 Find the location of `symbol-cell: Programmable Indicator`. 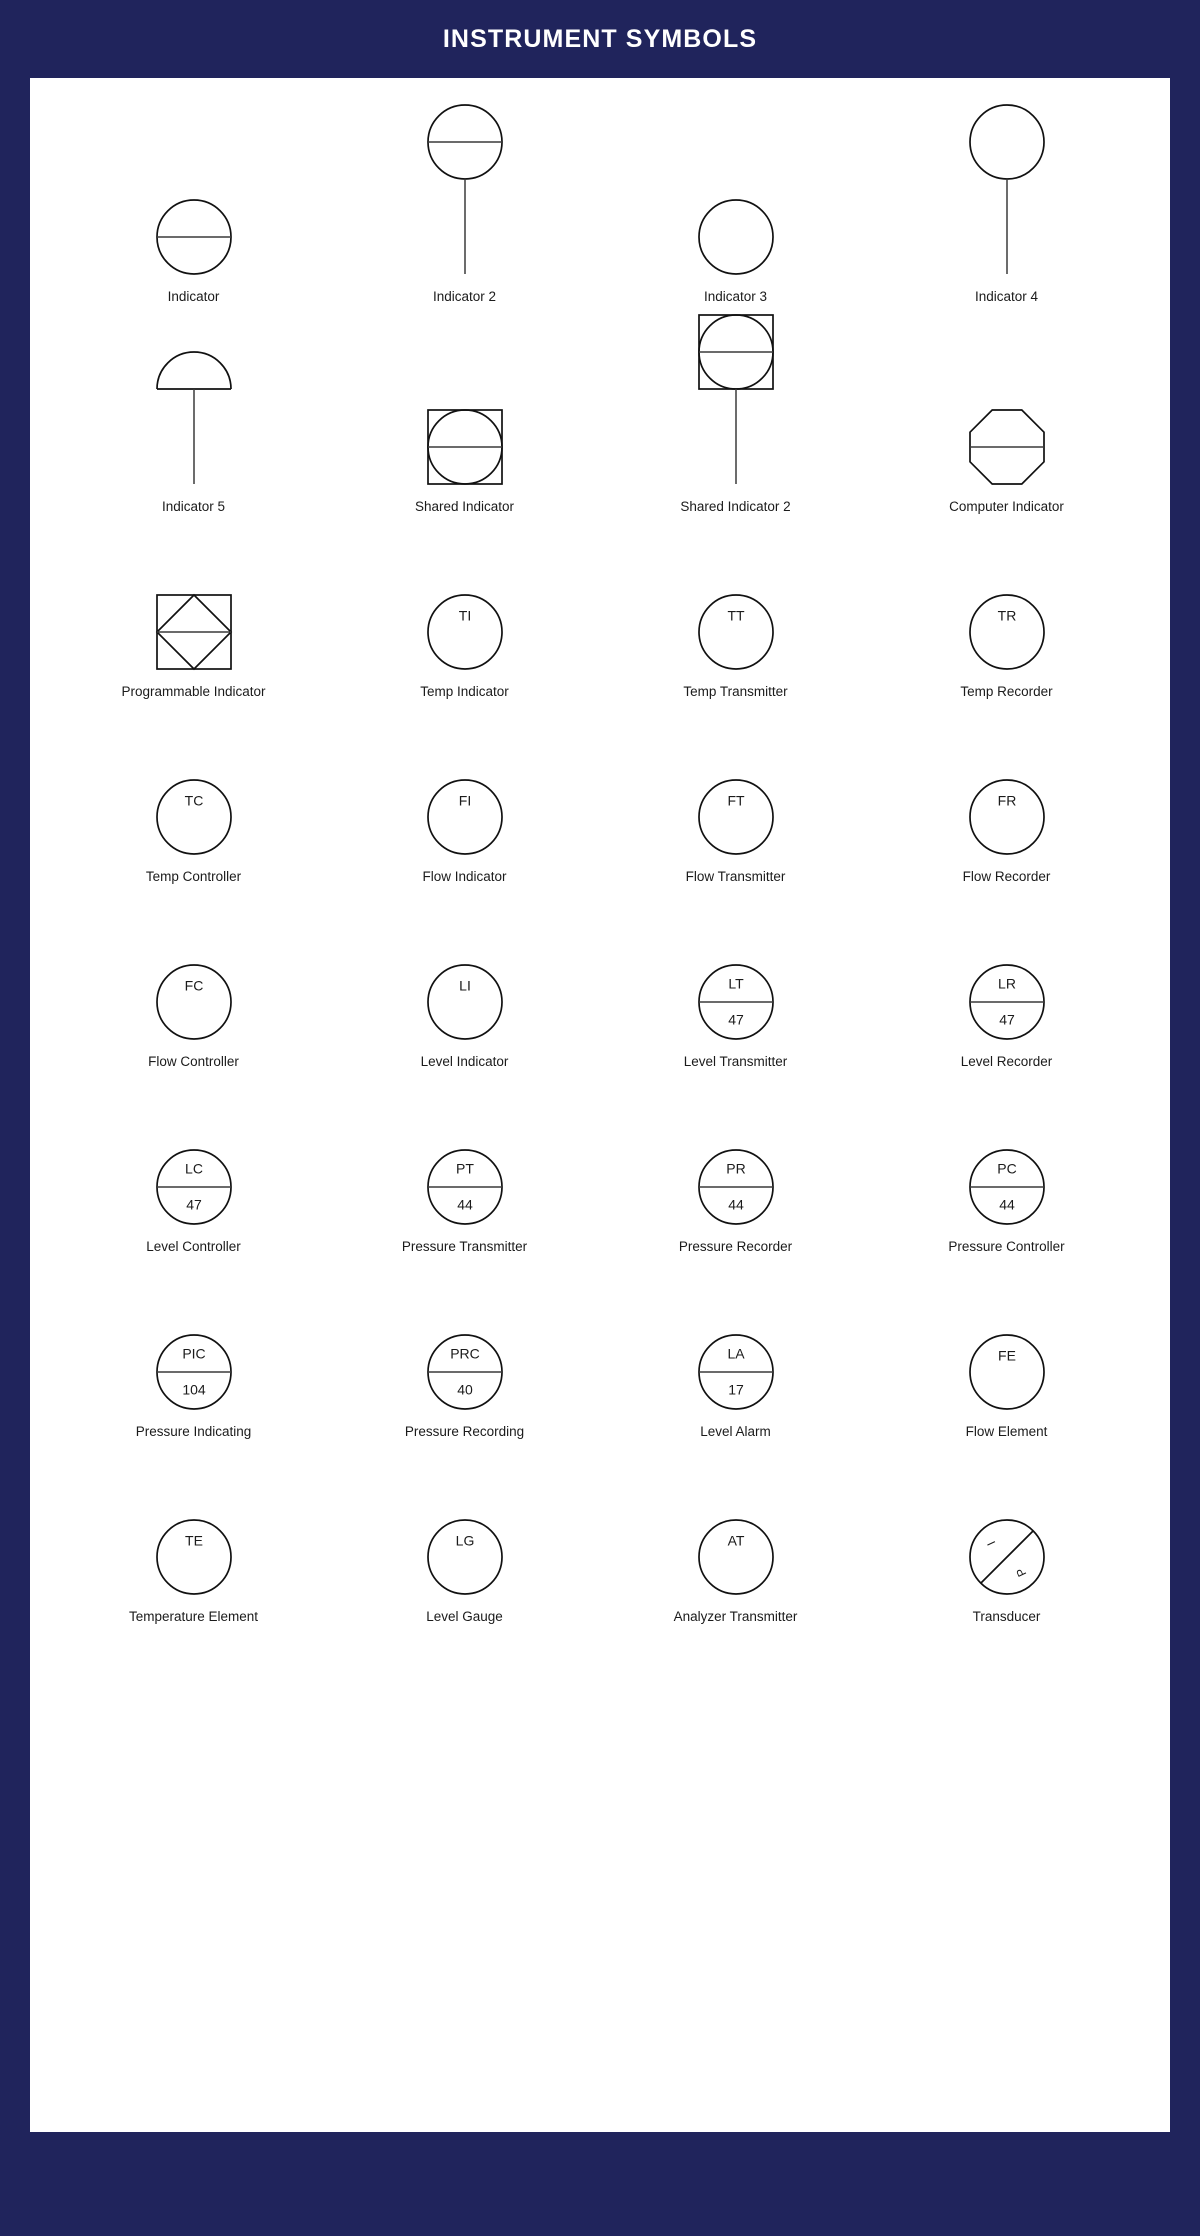

symbol-cell: Programmable Indicator is located at coordinates (193, 606).